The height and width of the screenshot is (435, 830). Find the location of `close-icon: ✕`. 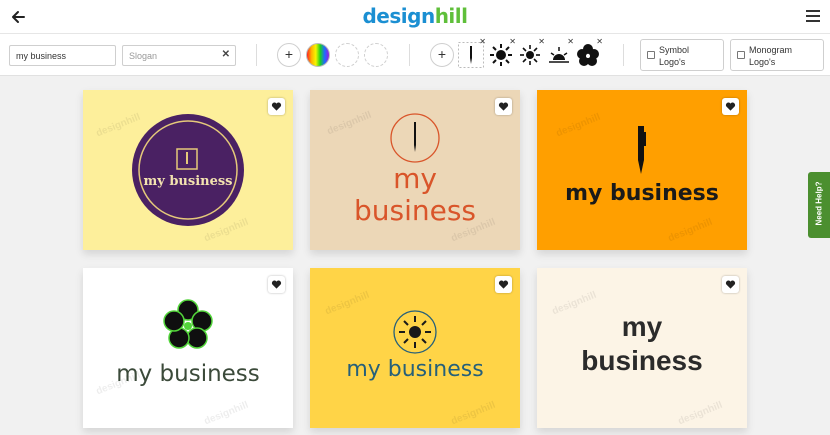

close-icon: ✕ is located at coordinates (226, 54).